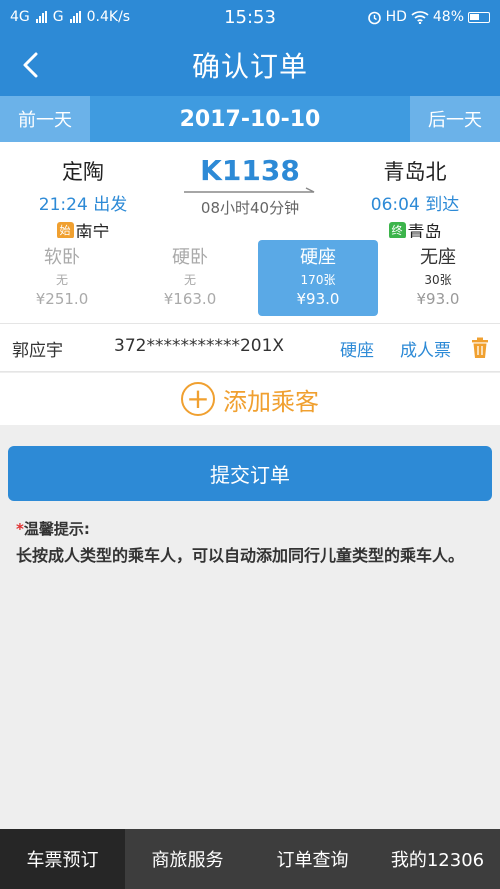 The image size is (500, 889). I want to click on seat-type-label: 硬座, so click(318, 257).